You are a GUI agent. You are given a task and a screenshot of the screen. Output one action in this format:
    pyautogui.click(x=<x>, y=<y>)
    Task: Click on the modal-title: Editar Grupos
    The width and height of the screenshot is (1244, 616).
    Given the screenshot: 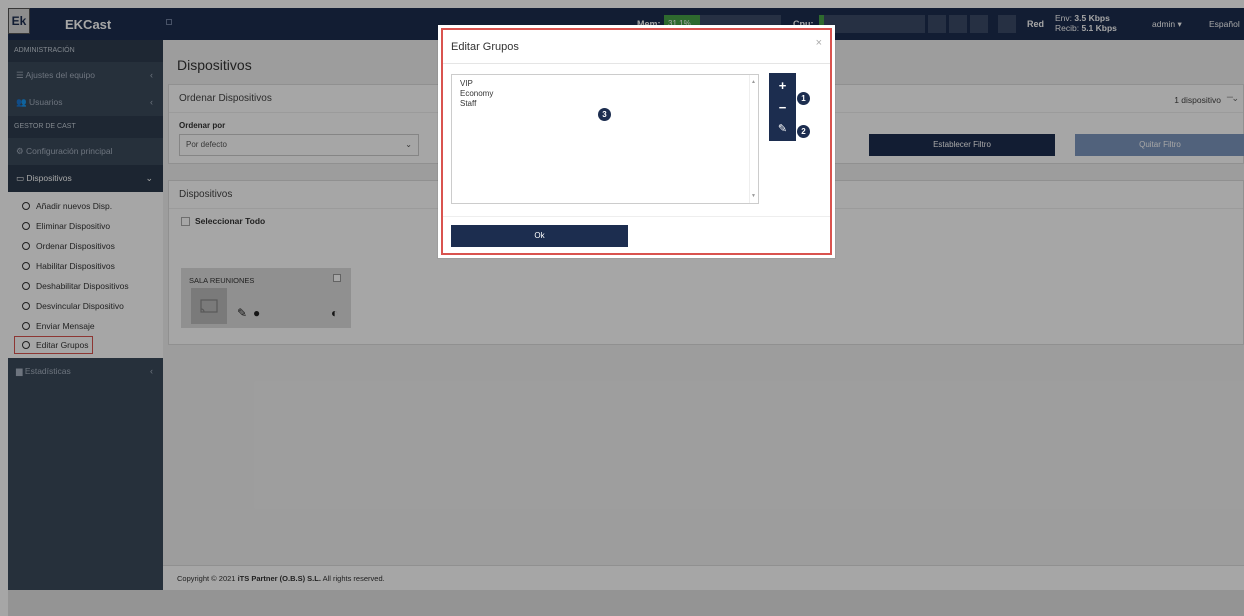 What is the action you would take?
    pyautogui.click(x=485, y=47)
    